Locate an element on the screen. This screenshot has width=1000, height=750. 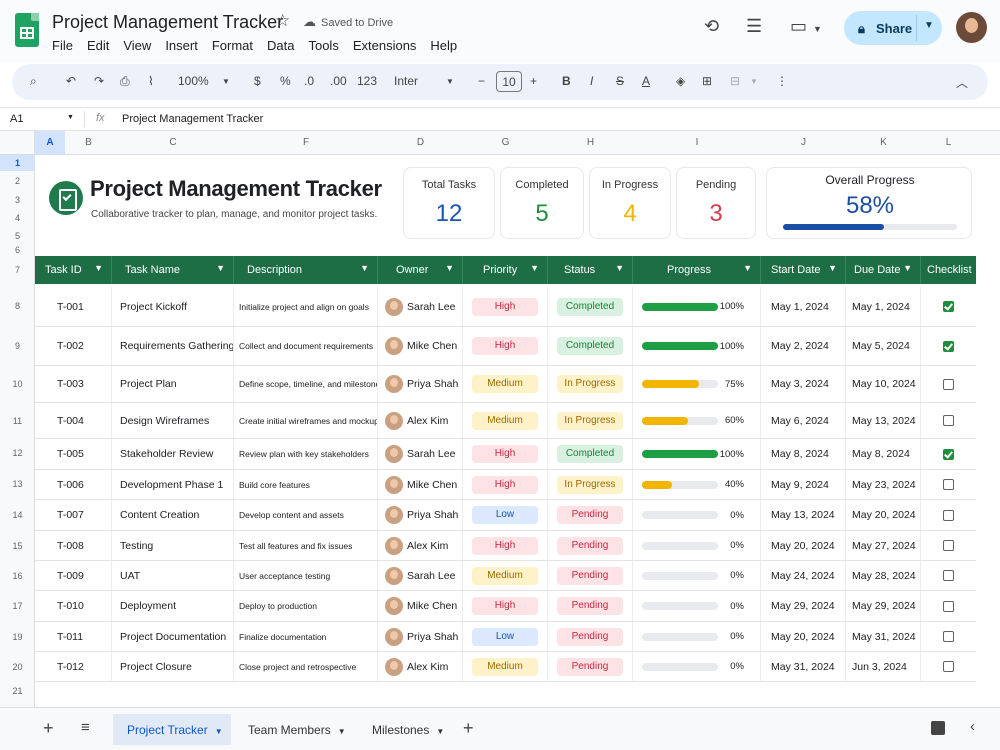
cell-start-date: May 6, 2024 is located at coordinates (803, 420).